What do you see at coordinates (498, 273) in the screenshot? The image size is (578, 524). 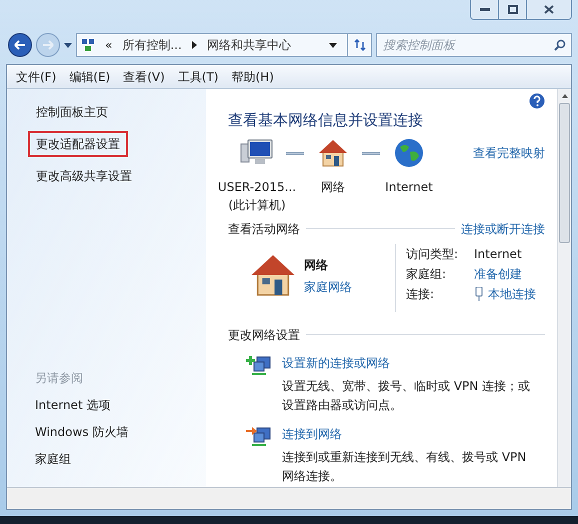 I see `detail-link: 准备创建` at bounding box center [498, 273].